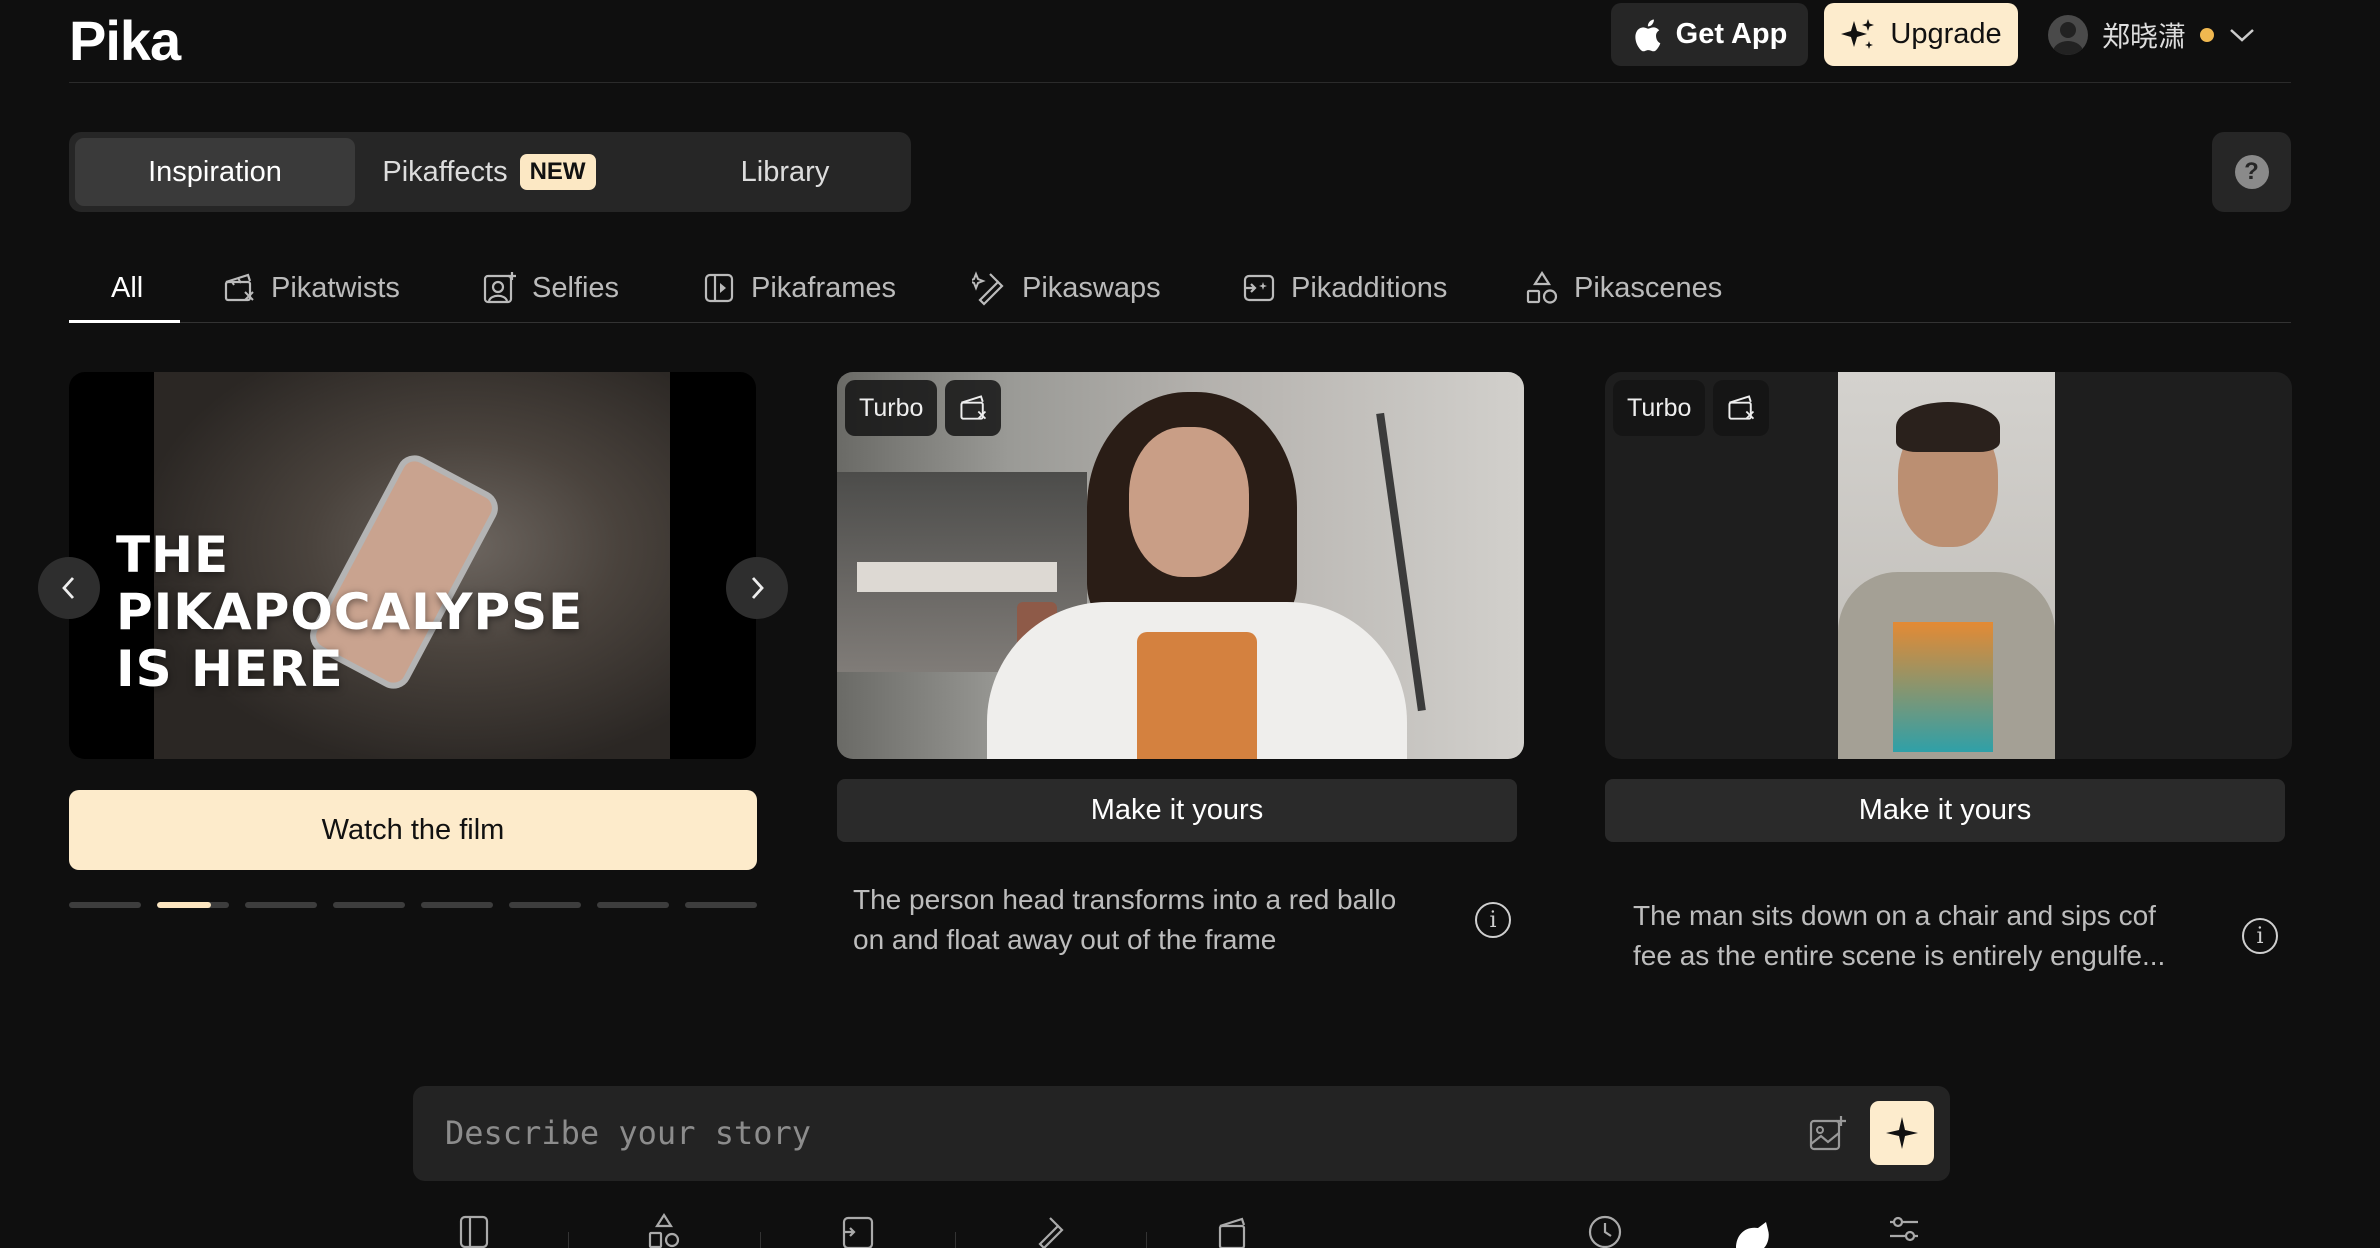 The height and width of the screenshot is (1248, 2380). I want to click on category-label: All, so click(127, 287).